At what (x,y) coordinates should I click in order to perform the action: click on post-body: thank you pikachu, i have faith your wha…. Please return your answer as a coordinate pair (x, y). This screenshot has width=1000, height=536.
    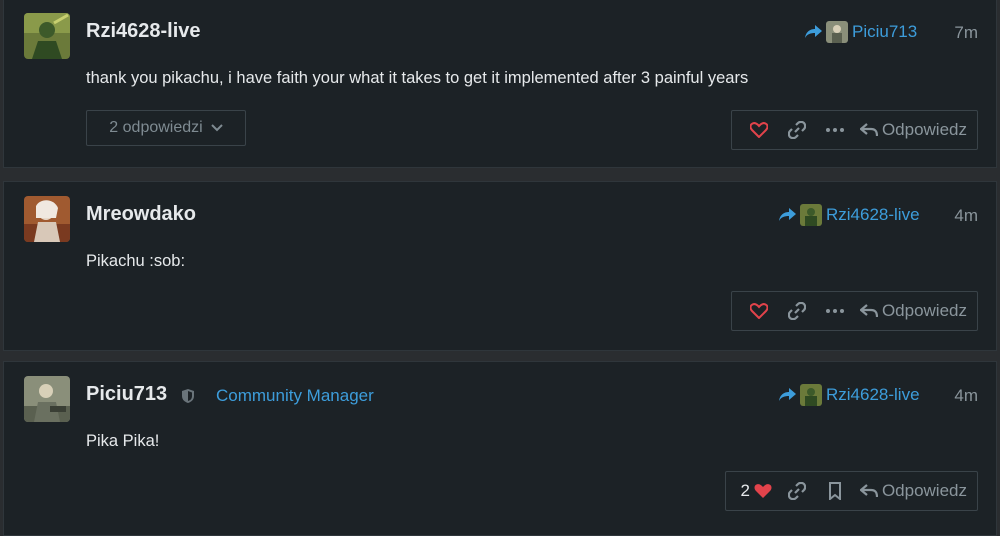
    Looking at the image, I should click on (417, 78).